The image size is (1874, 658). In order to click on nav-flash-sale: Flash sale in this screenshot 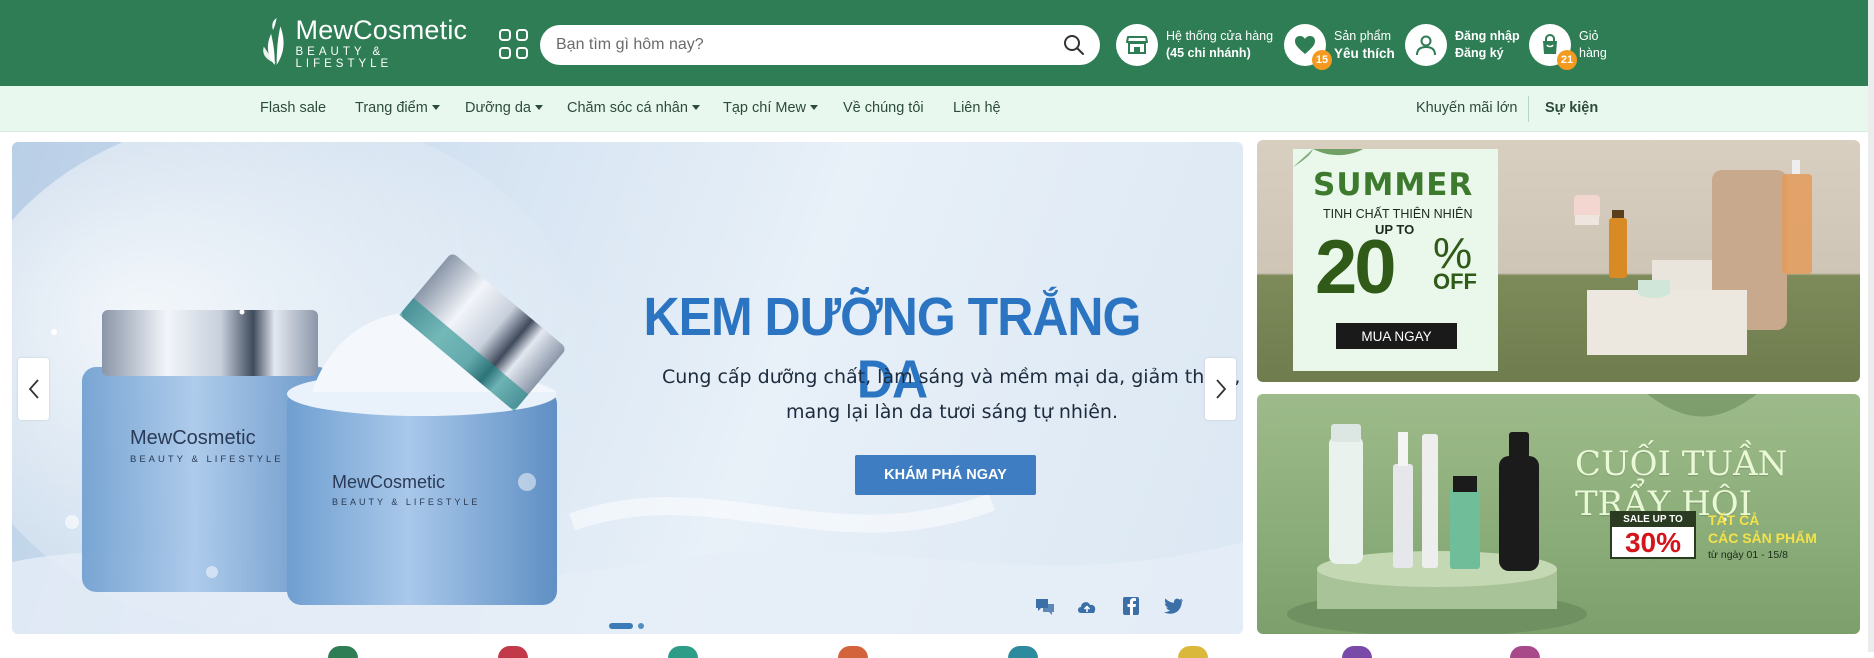, I will do `click(293, 108)`.